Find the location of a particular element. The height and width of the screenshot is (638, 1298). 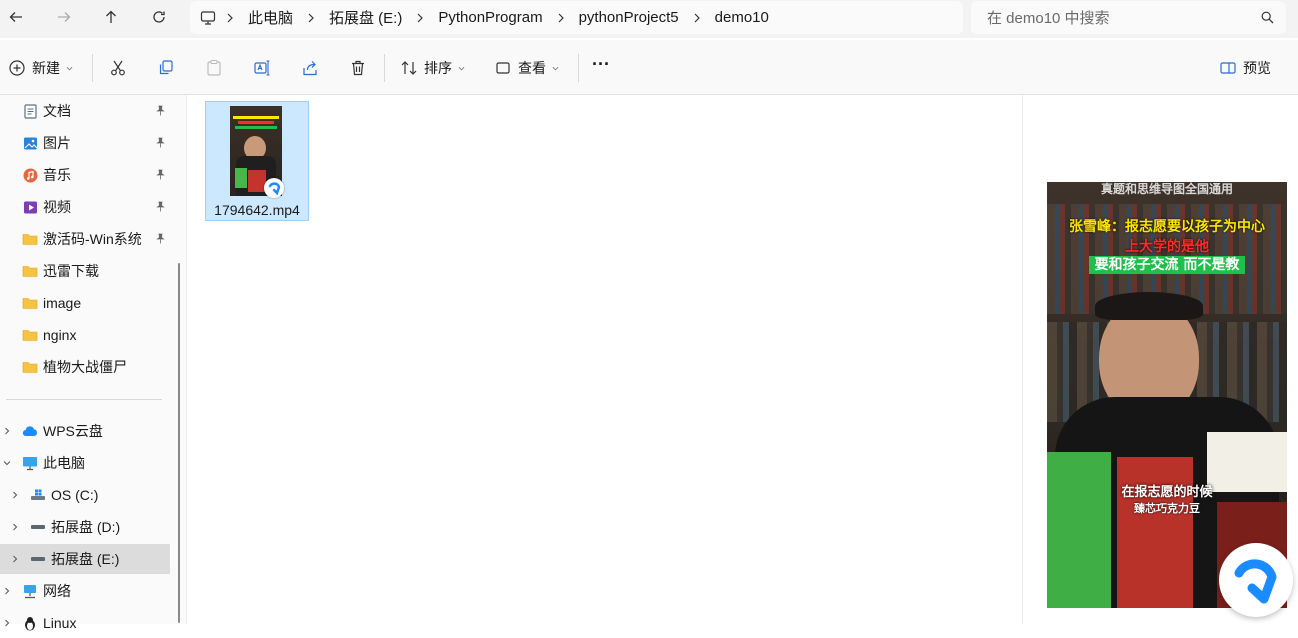

rename-button is located at coordinates (262, 68).